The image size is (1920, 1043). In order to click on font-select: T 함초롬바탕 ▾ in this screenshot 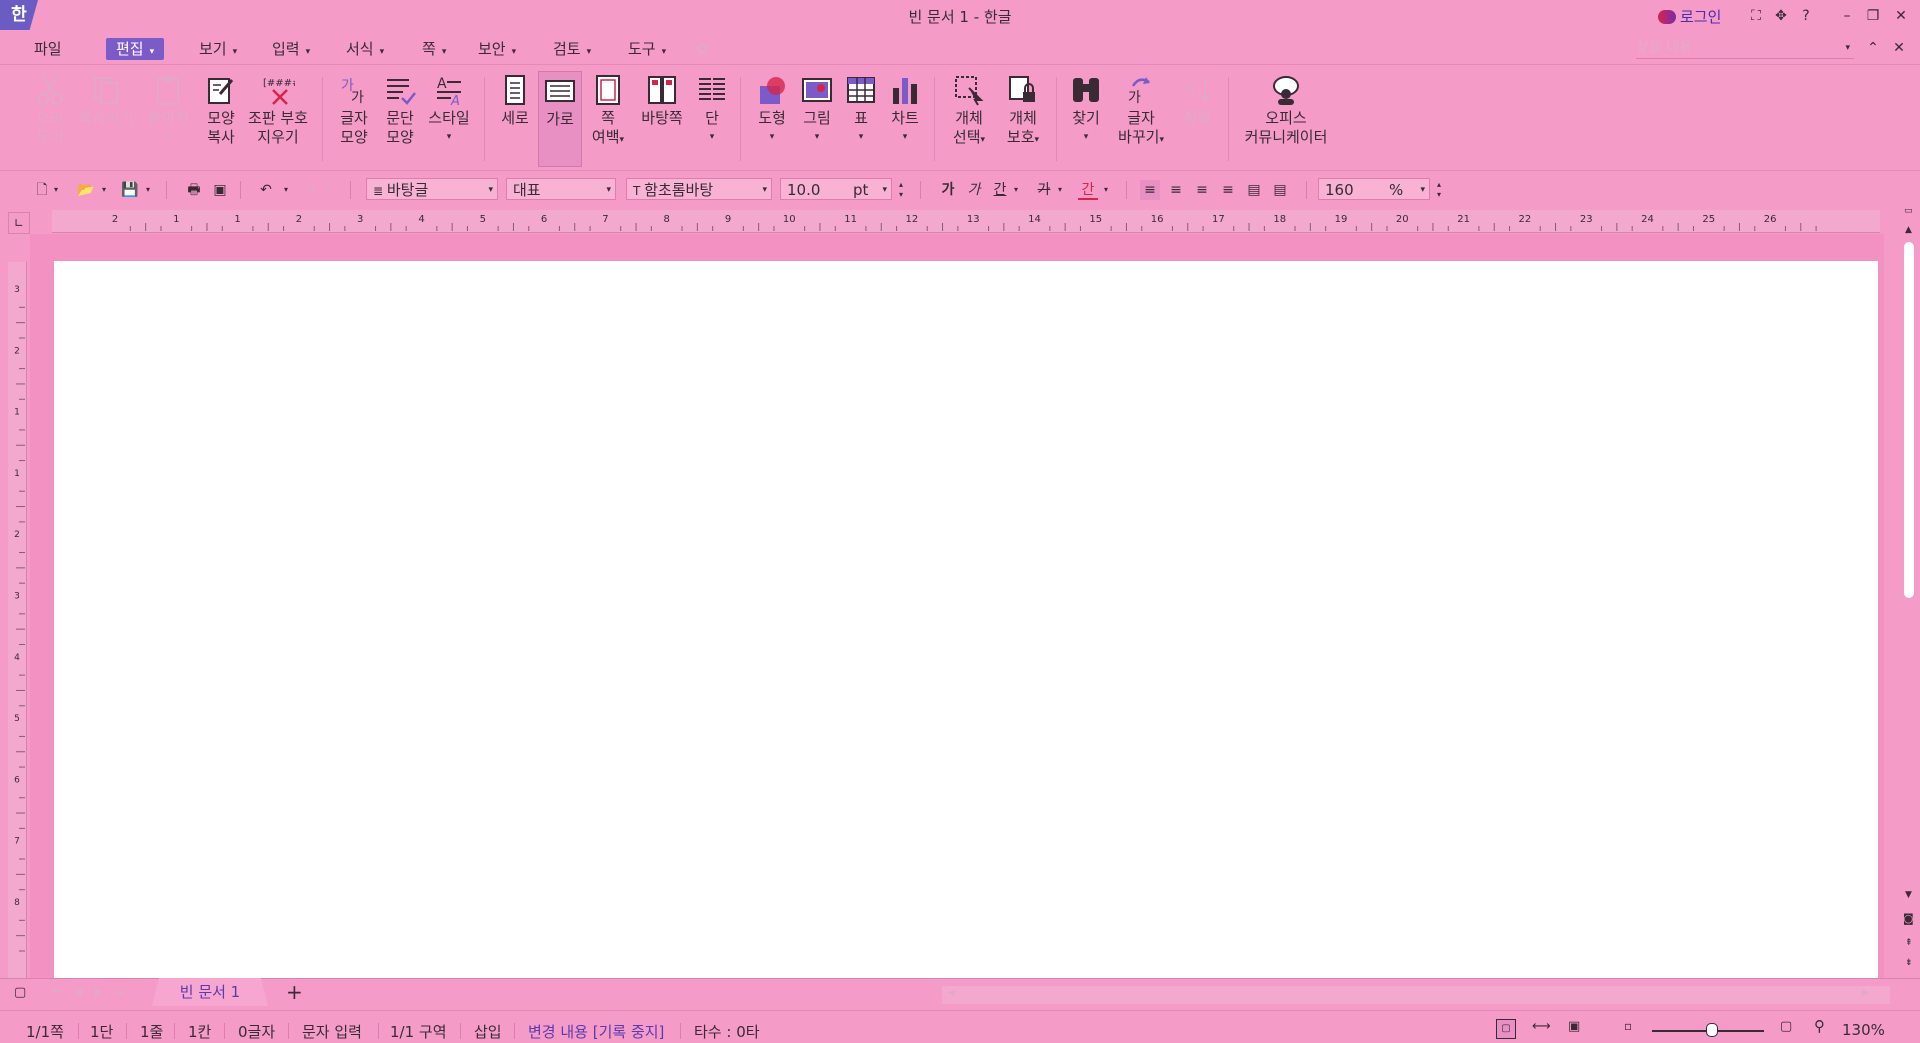, I will do `click(699, 189)`.